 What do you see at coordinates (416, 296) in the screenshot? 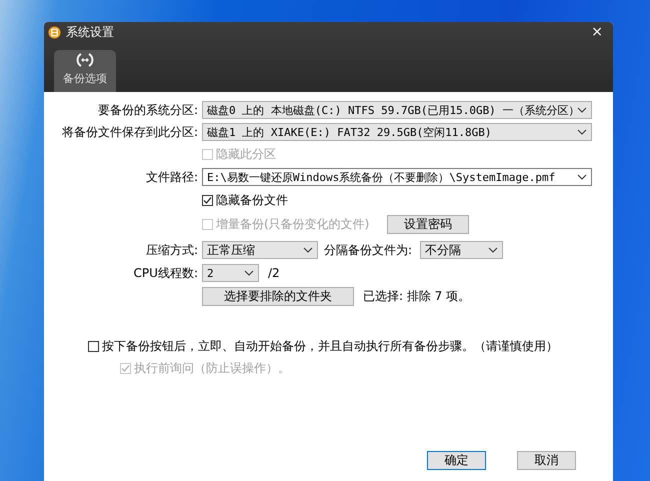
I see `exclude-status-text: 已选择: 排除 7 项。` at bounding box center [416, 296].